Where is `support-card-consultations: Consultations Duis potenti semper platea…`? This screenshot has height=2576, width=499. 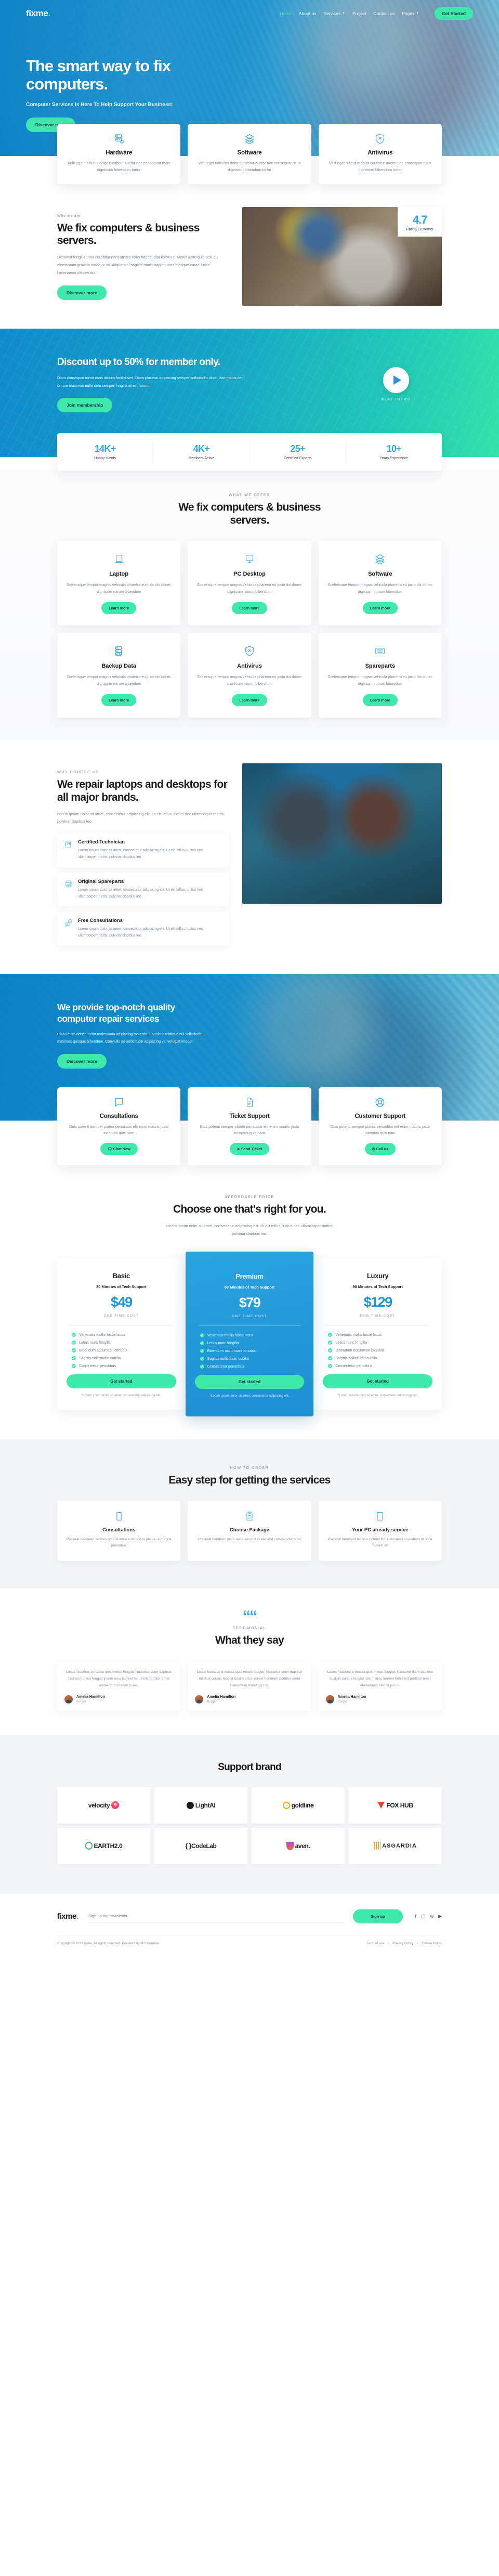
support-card-consultations: Consultations Duis potenti semper platea… is located at coordinates (119, 1126).